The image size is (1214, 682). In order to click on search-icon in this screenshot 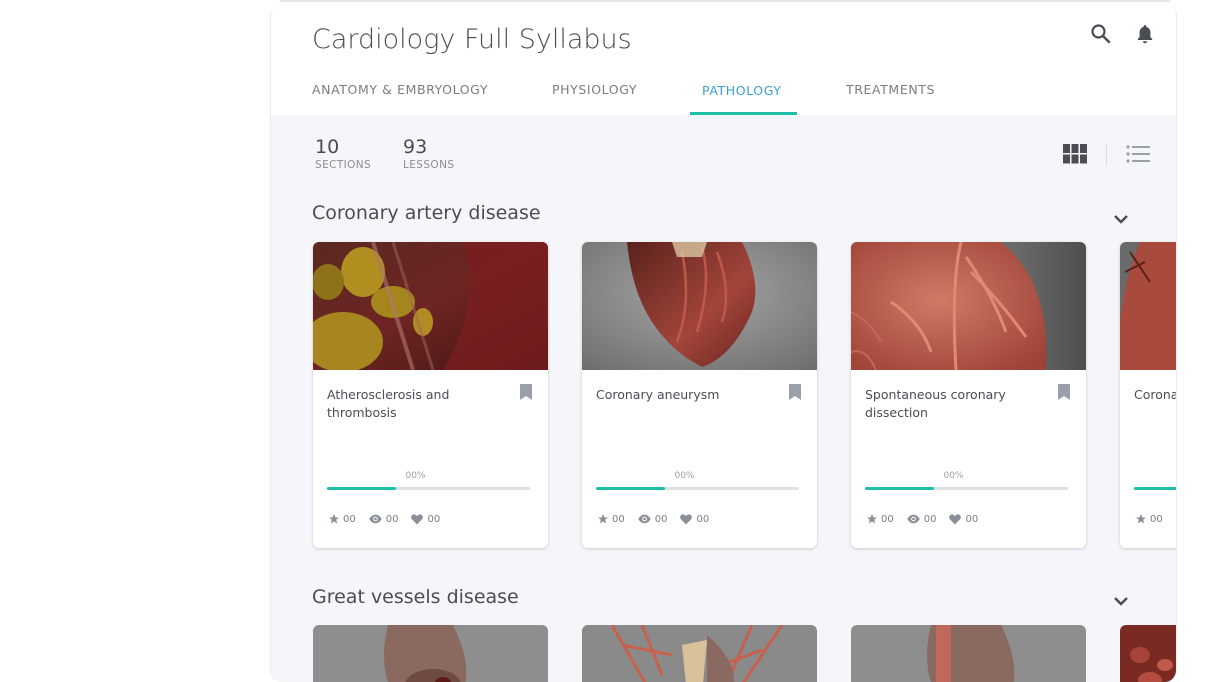, I will do `click(1101, 34)`.